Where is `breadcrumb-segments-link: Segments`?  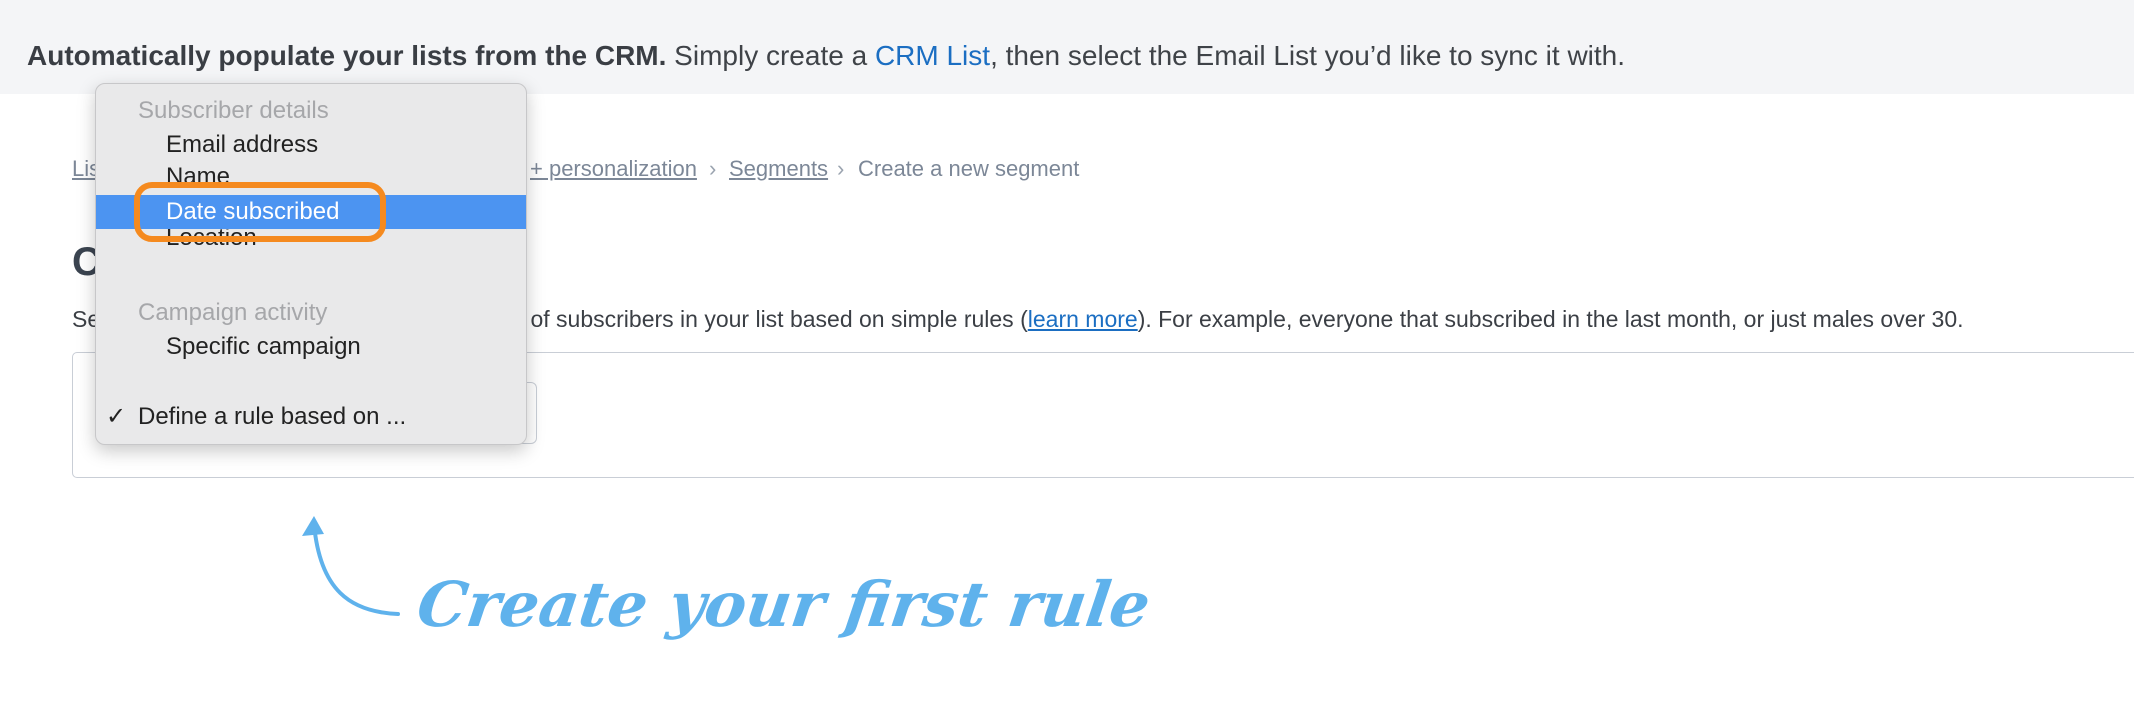 breadcrumb-segments-link: Segments is located at coordinates (778, 169).